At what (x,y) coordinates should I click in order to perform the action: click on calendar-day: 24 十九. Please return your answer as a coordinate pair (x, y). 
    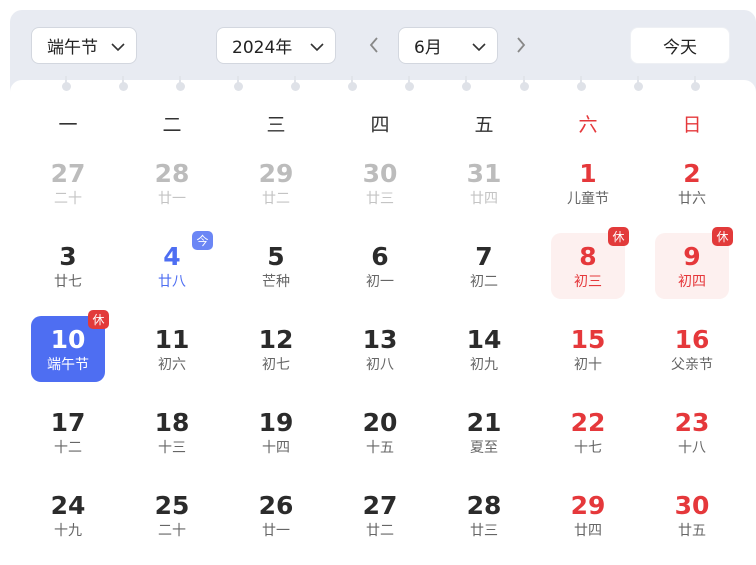
    Looking at the image, I should click on (68, 515).